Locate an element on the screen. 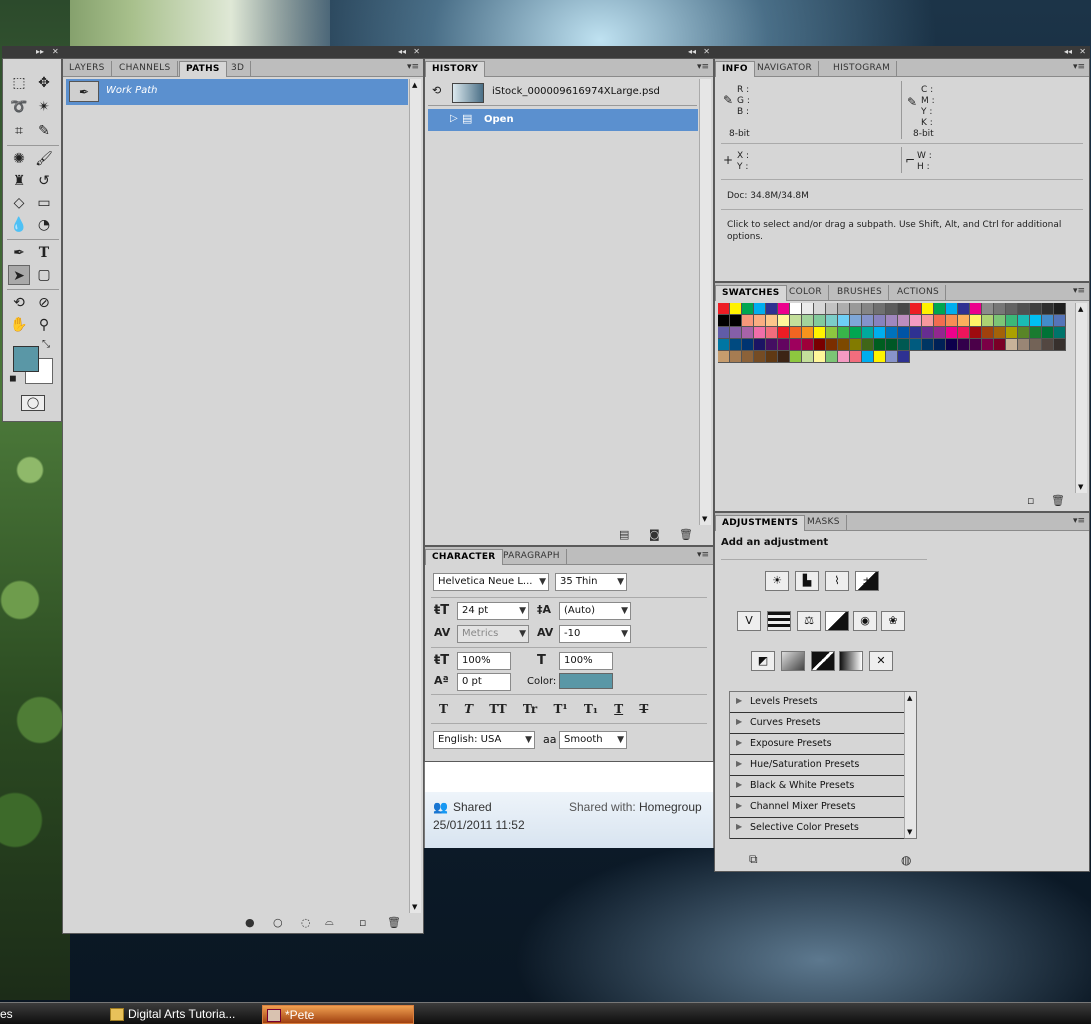 Image resolution: width=1091 pixels, height=1024 pixels. path-selection-tool-icon: ➤ is located at coordinates (19, 275).